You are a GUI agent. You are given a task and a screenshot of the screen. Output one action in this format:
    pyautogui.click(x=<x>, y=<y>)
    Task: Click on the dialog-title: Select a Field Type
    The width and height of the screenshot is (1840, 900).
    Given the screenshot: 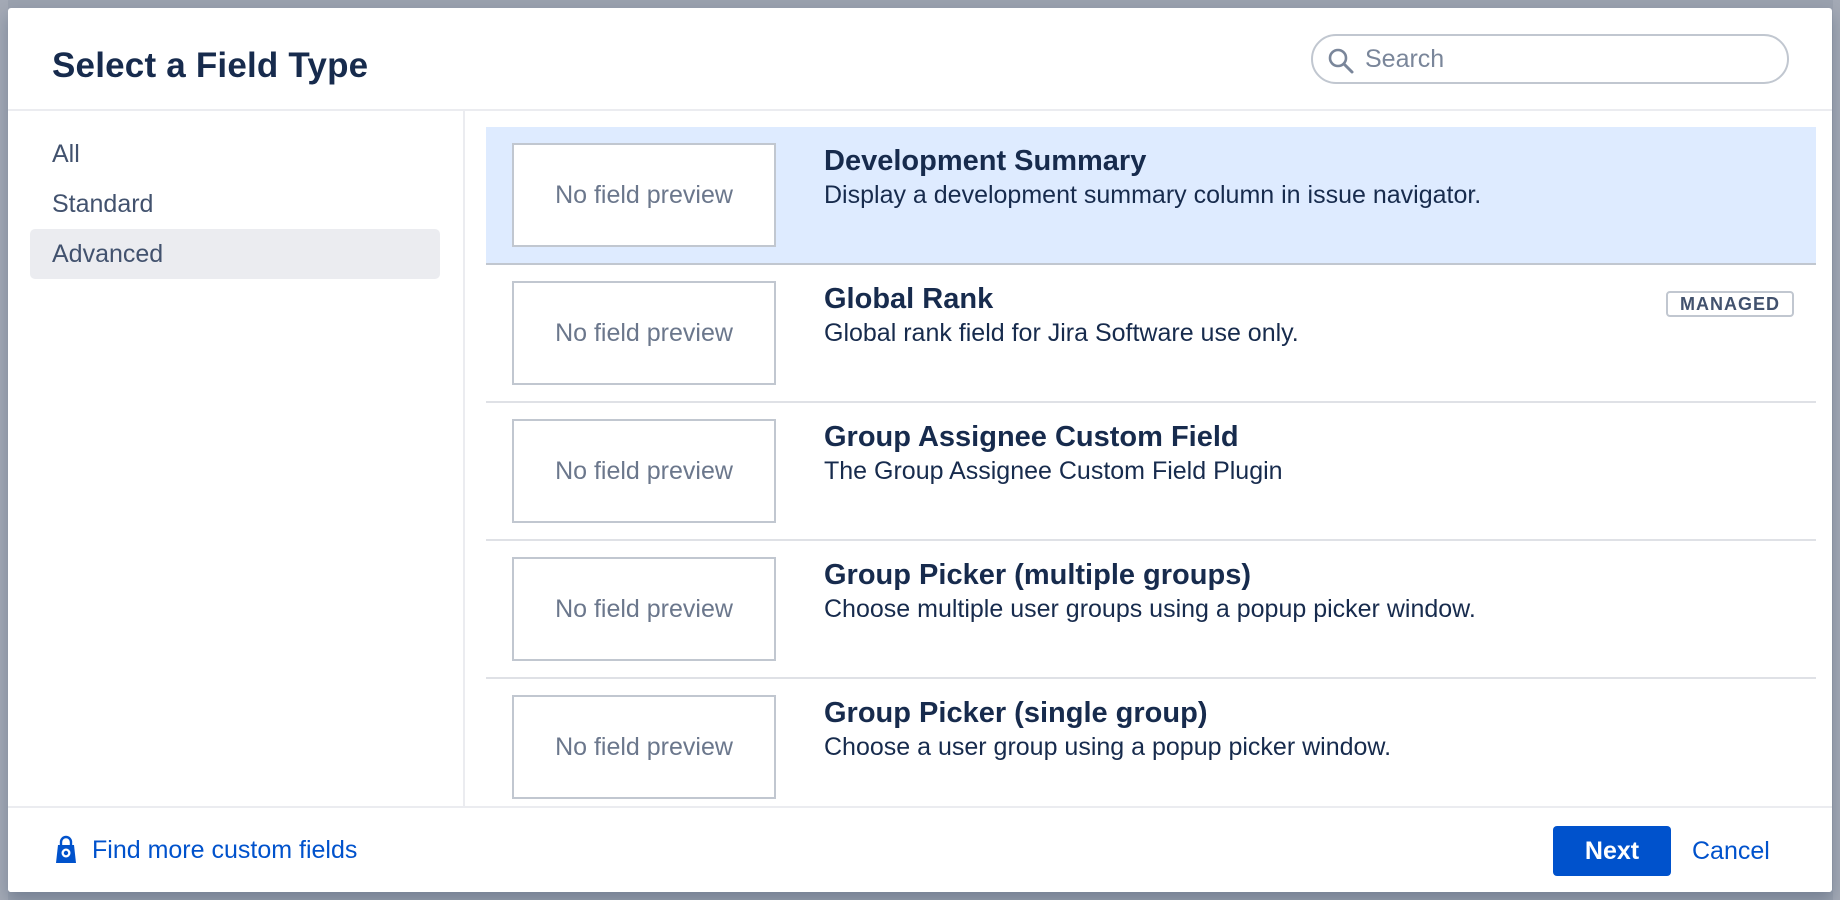 What is the action you would take?
    pyautogui.click(x=210, y=65)
    